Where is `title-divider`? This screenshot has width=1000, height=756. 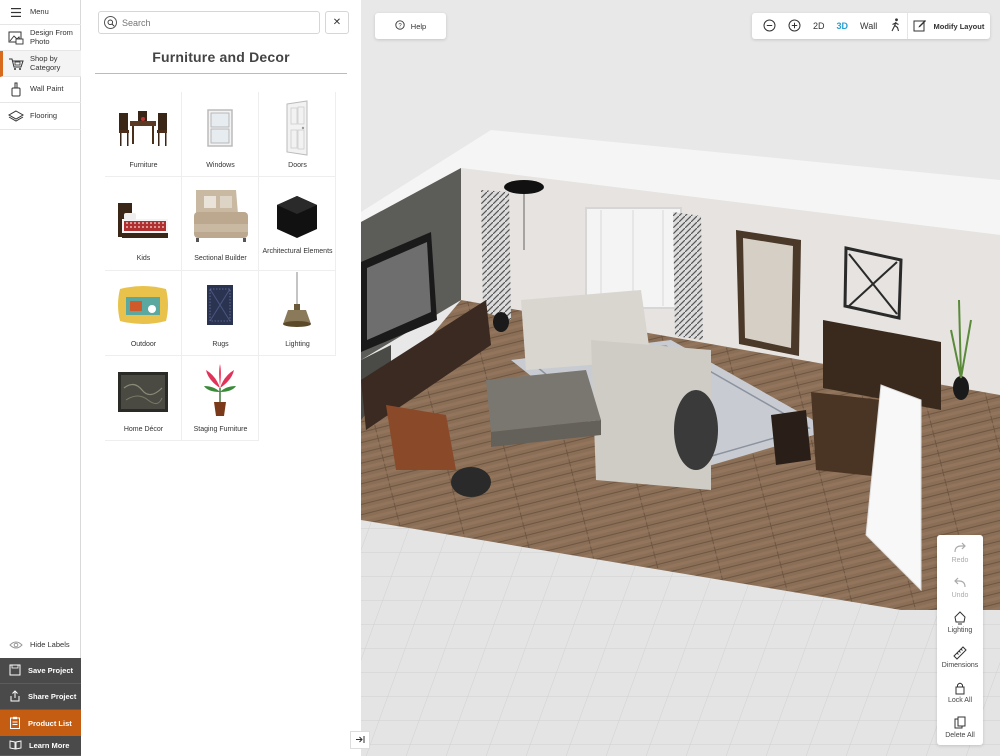 title-divider is located at coordinates (221, 73).